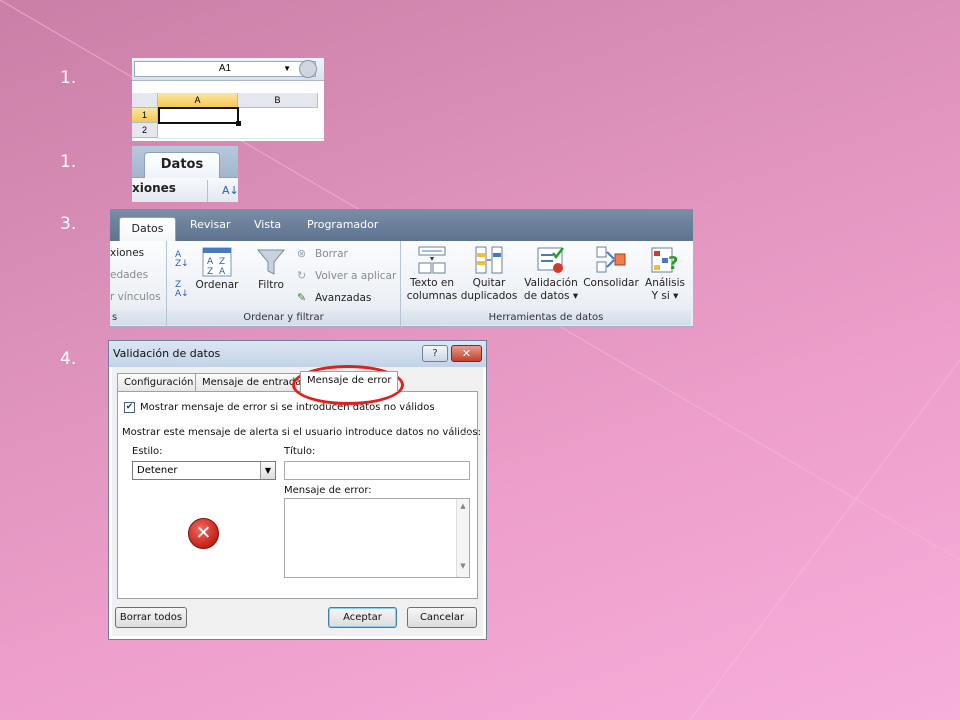 The height and width of the screenshot is (720, 960). Describe the element at coordinates (68, 78) in the screenshot. I see `step-number-1: 1.` at that location.